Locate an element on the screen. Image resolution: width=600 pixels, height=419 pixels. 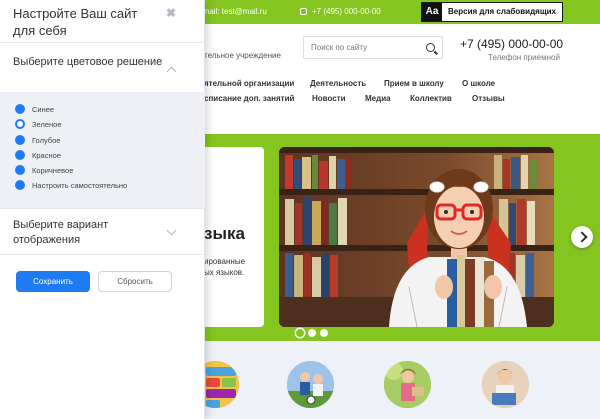
reset-button: Сбросить is located at coordinates (135, 281).